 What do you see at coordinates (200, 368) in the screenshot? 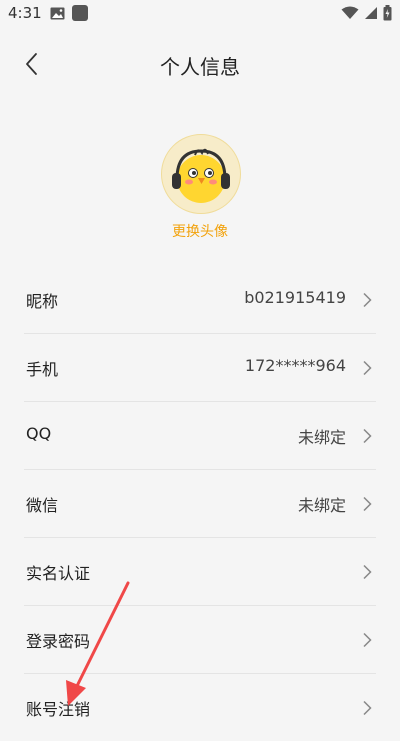
I see `row-phone: 手机 172*****964` at bounding box center [200, 368].